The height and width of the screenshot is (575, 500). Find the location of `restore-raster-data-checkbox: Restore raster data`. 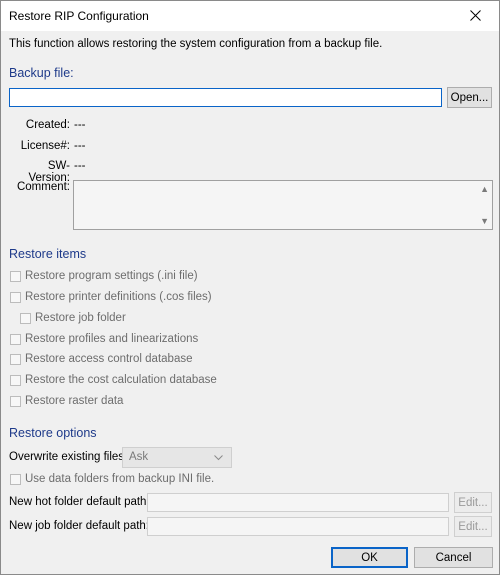

restore-raster-data-checkbox: Restore raster data is located at coordinates (66, 401).